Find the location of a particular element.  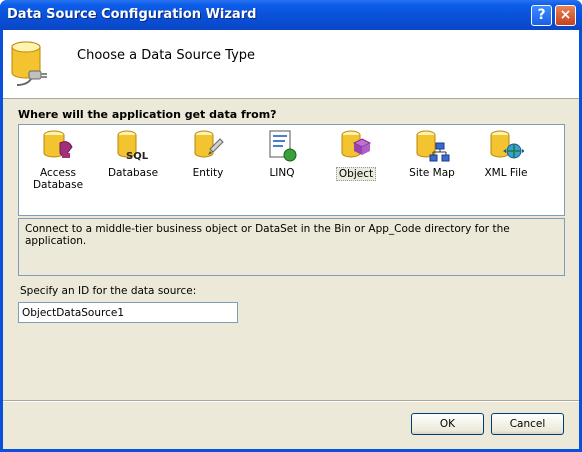

svg-text: SQL is located at coordinates (137, 156).